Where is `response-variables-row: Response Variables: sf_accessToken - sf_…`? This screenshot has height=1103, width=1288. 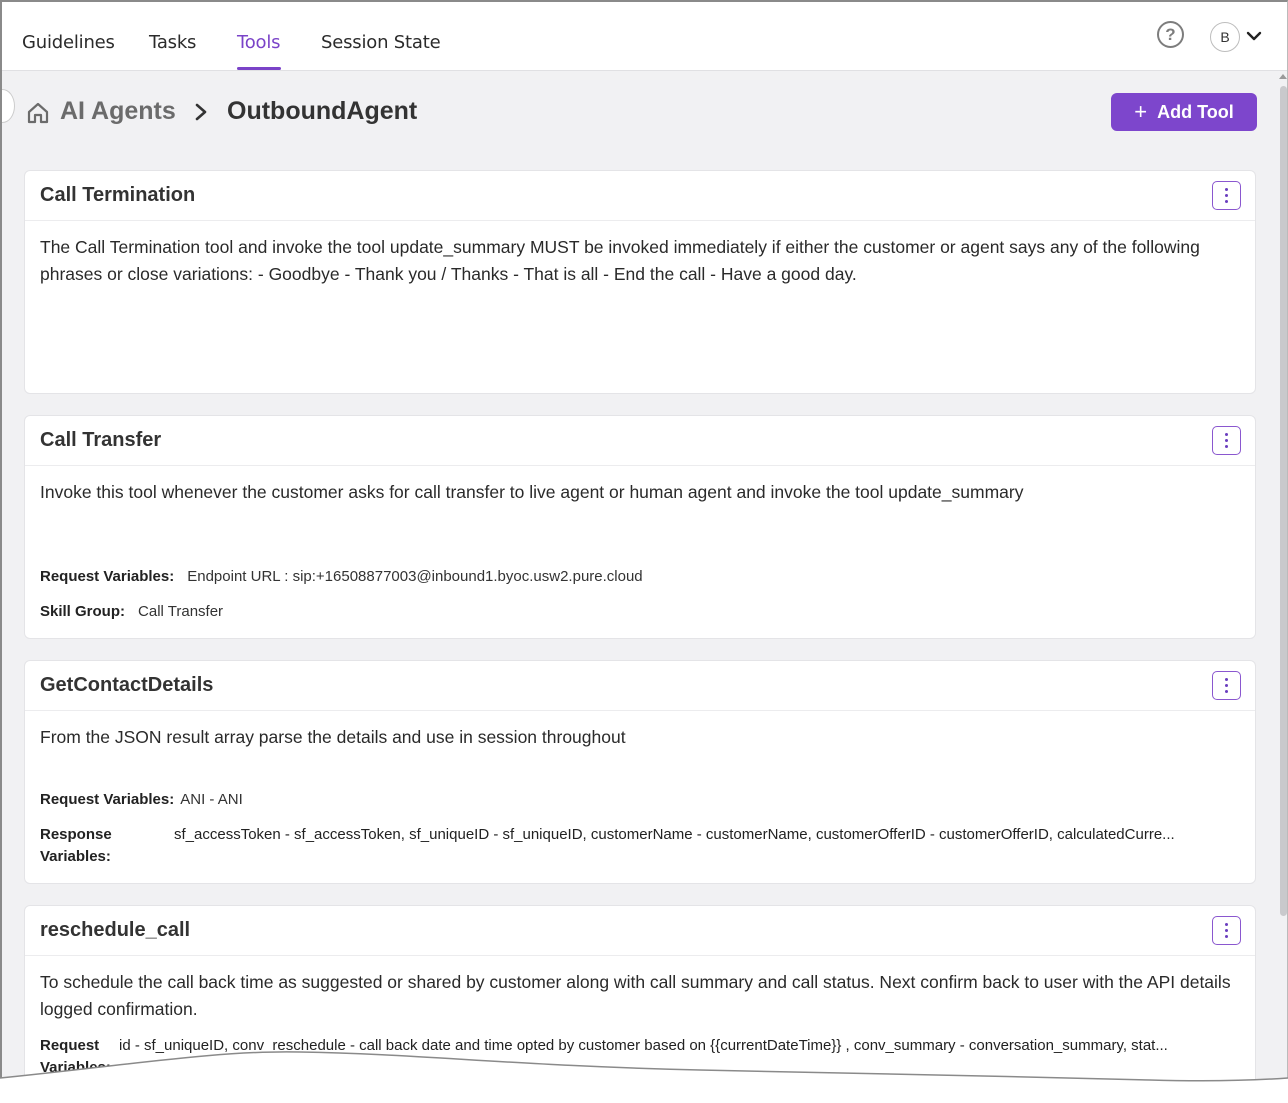 response-variables-row: Response Variables: sf_accessToken - sf_… is located at coordinates (640, 846).